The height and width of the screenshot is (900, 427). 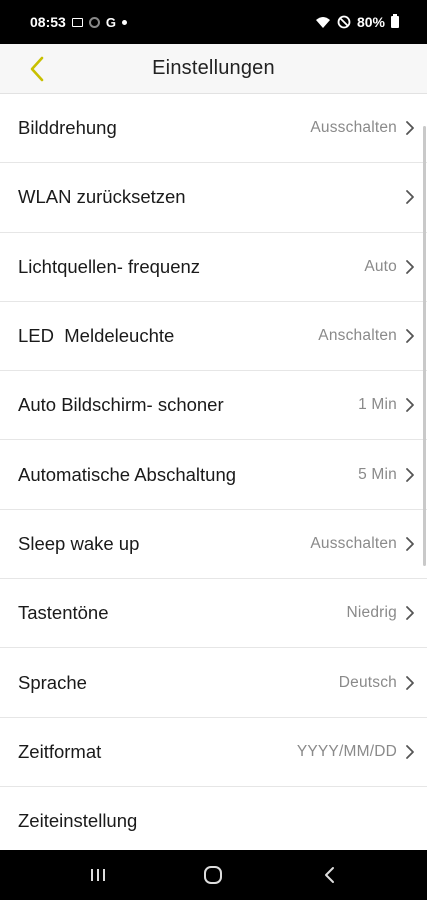 I want to click on row-right: 1 Min, so click(x=387, y=405).